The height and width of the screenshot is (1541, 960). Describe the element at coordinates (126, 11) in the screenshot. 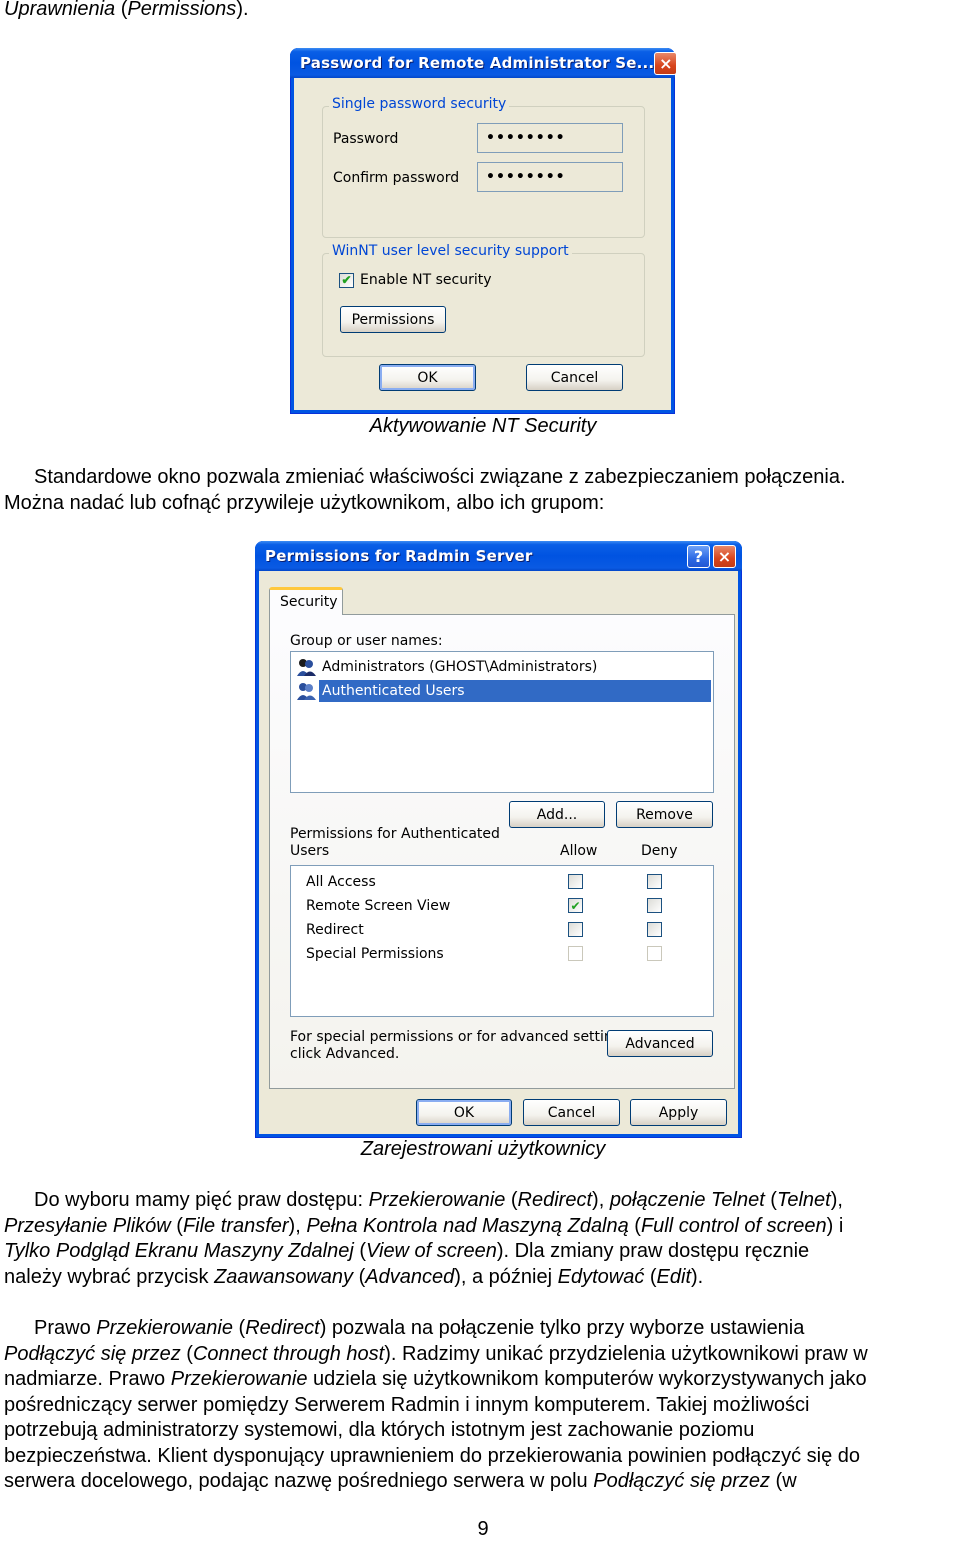

I see `intro-heading: Uprawnienia (Permissions).` at that location.